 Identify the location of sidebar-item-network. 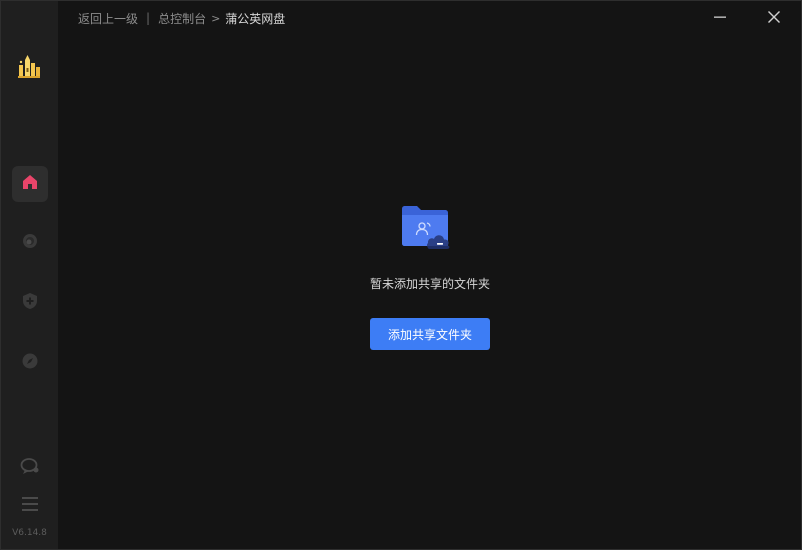
(30, 243).